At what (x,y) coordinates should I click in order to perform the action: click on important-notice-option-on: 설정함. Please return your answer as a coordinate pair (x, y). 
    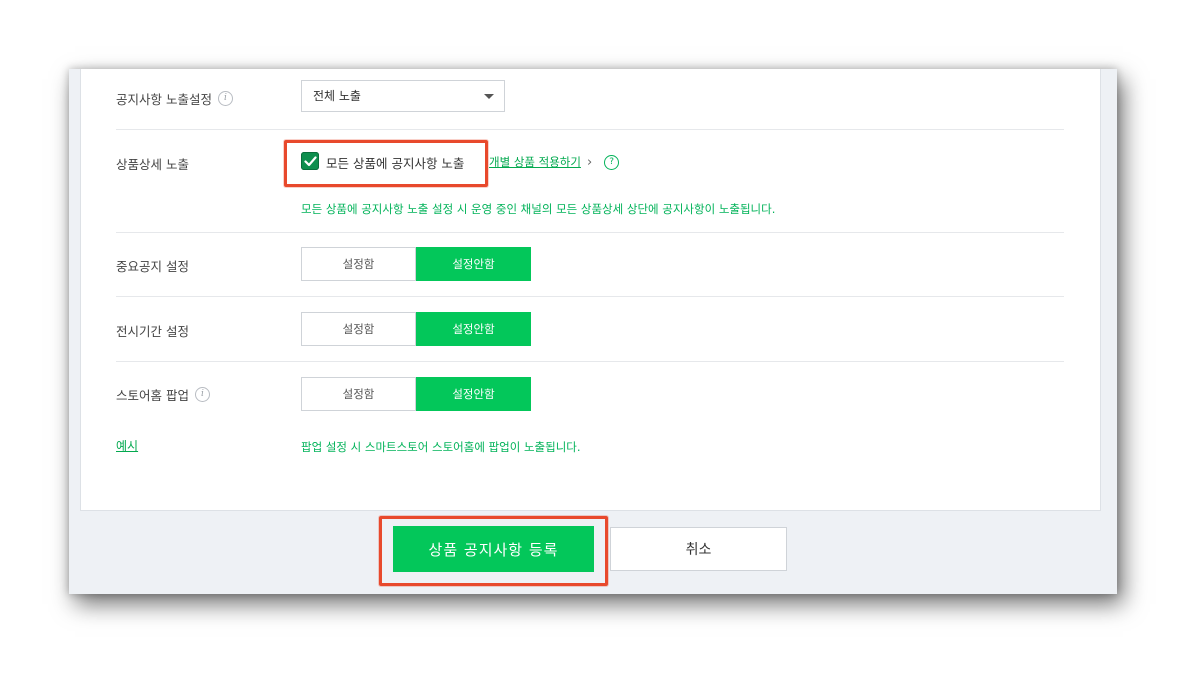
    Looking at the image, I should click on (358, 264).